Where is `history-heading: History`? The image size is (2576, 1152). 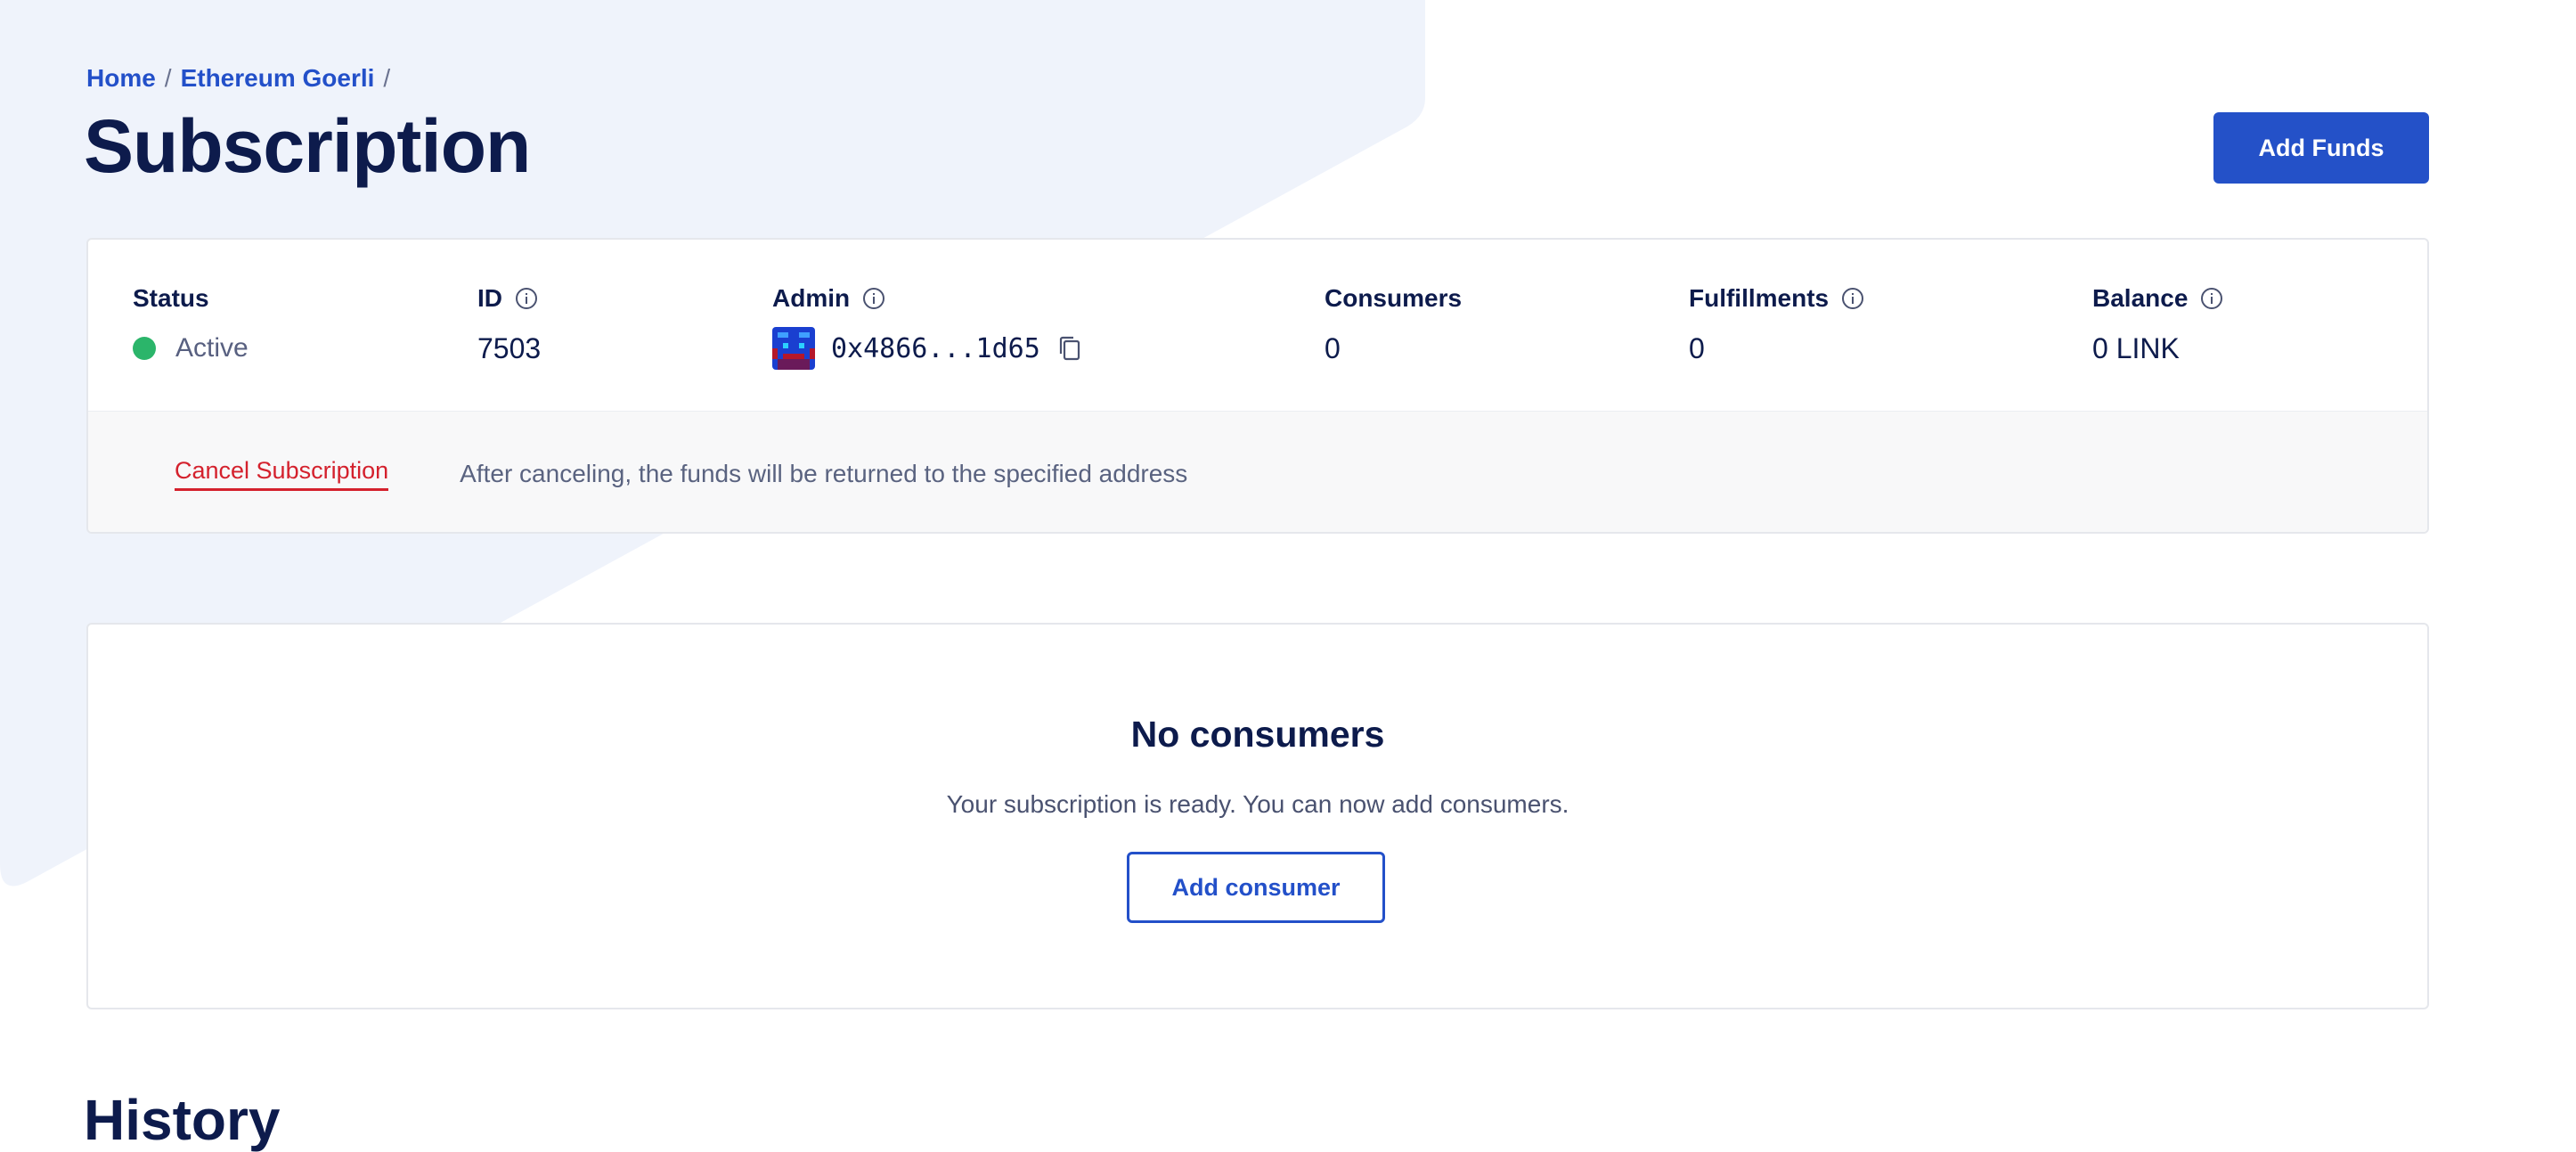
history-heading: History is located at coordinates (183, 1120).